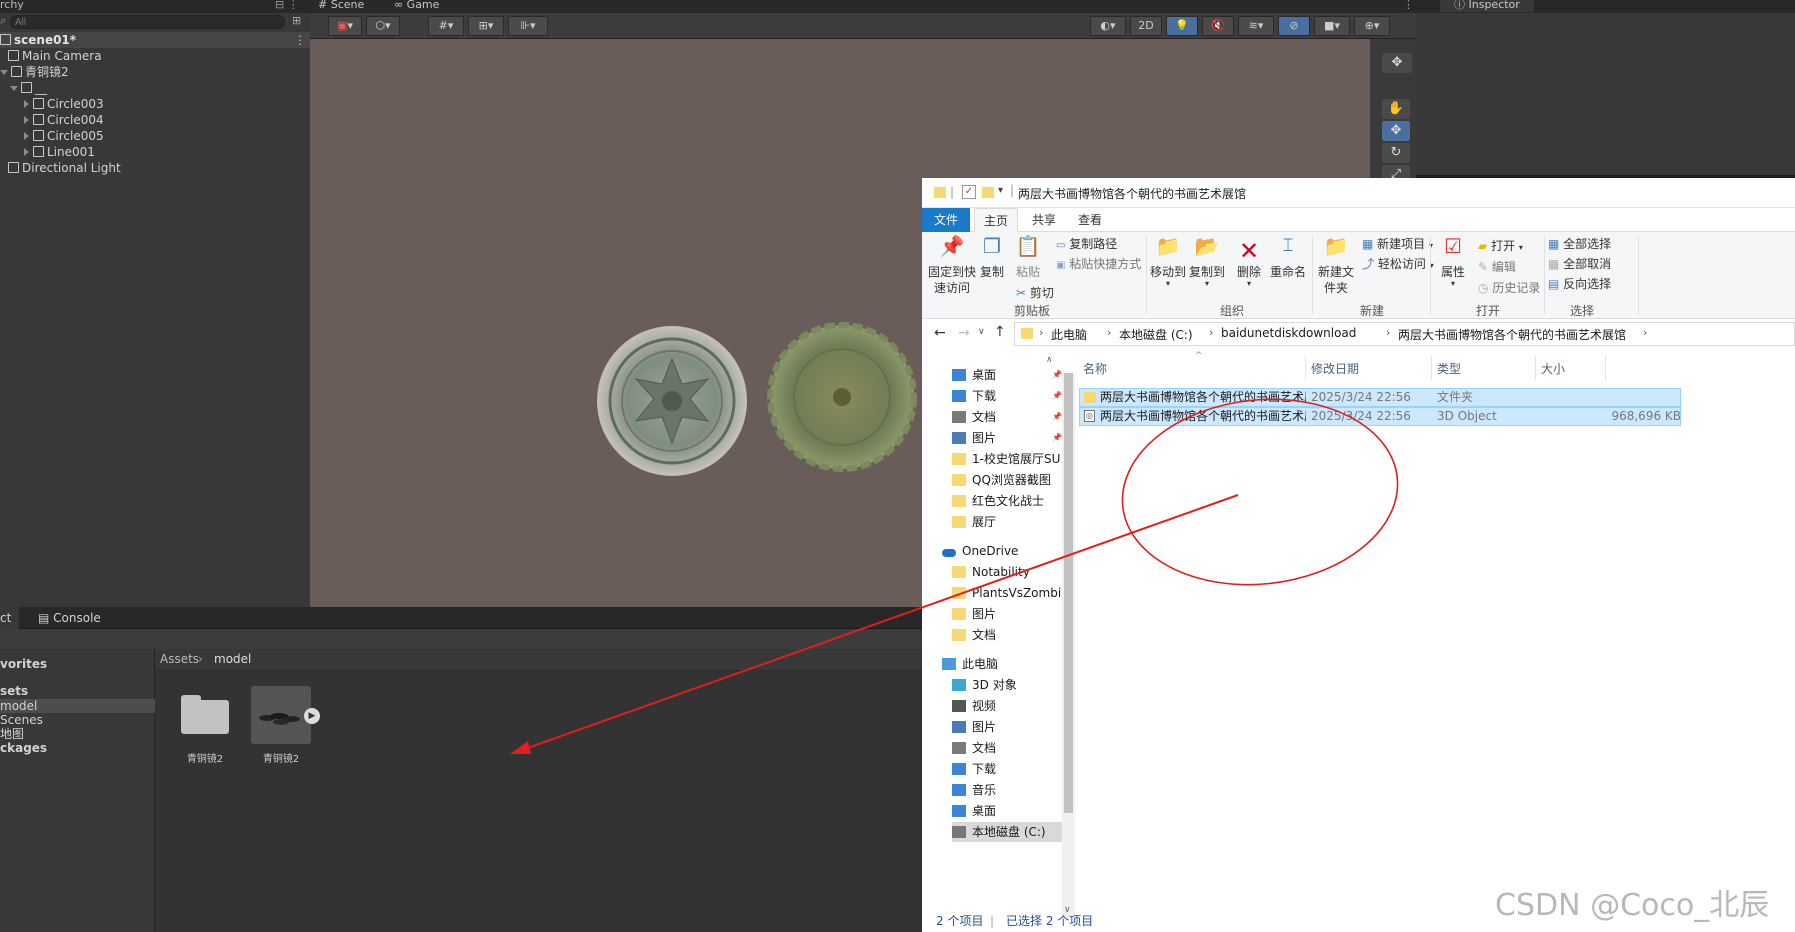 This screenshot has width=1795, height=932. I want to click on tab-game: ∞ Game, so click(416, 5).